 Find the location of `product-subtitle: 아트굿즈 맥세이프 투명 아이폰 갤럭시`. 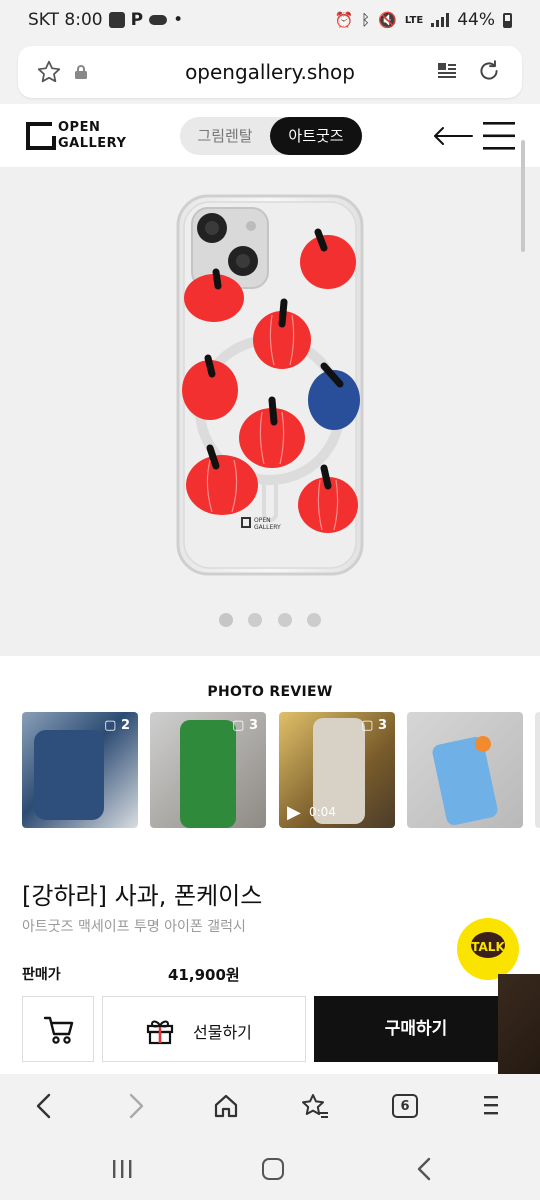

product-subtitle: 아트굿즈 맥세이프 투명 아이폰 갤럭시 is located at coordinates (134, 927).